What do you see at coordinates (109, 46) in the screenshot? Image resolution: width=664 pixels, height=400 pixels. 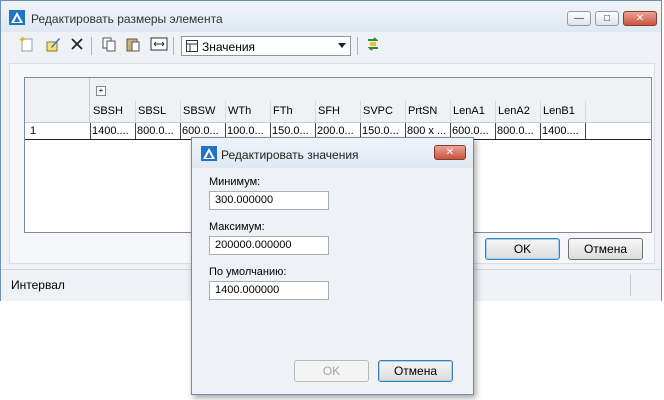 I see `copy-icon` at bounding box center [109, 46].